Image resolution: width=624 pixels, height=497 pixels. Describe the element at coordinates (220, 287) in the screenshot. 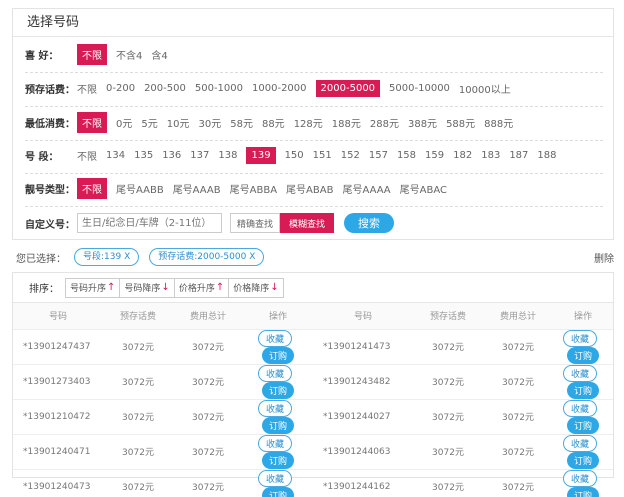

I see `arrow-up-icon: ↑` at that location.